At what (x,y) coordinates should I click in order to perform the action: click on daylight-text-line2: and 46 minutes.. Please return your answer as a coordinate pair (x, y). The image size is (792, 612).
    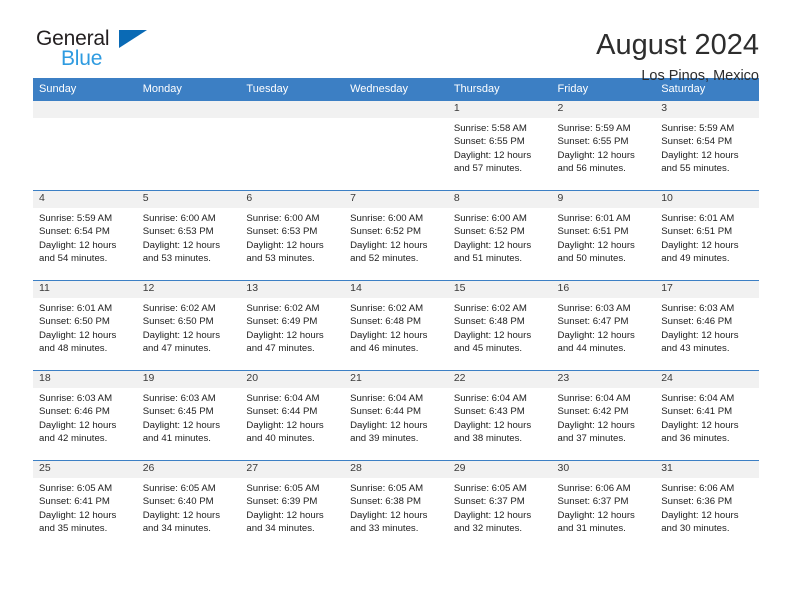
    Looking at the image, I should click on (384, 349).